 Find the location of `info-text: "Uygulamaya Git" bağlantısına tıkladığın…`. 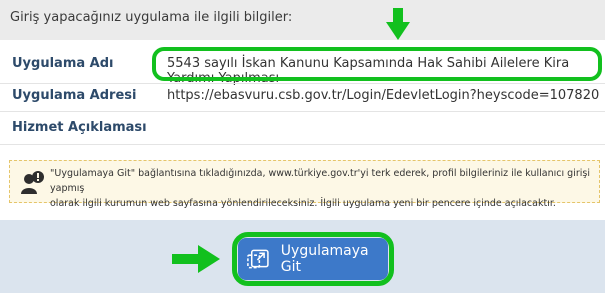

info-text: "Uygulamaya Git" bağlantısına tıkladığın… is located at coordinates (320, 188).